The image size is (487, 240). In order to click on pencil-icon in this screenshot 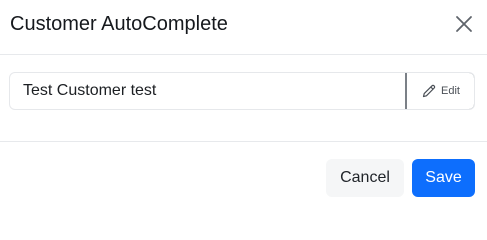, I will do `click(429, 91)`.